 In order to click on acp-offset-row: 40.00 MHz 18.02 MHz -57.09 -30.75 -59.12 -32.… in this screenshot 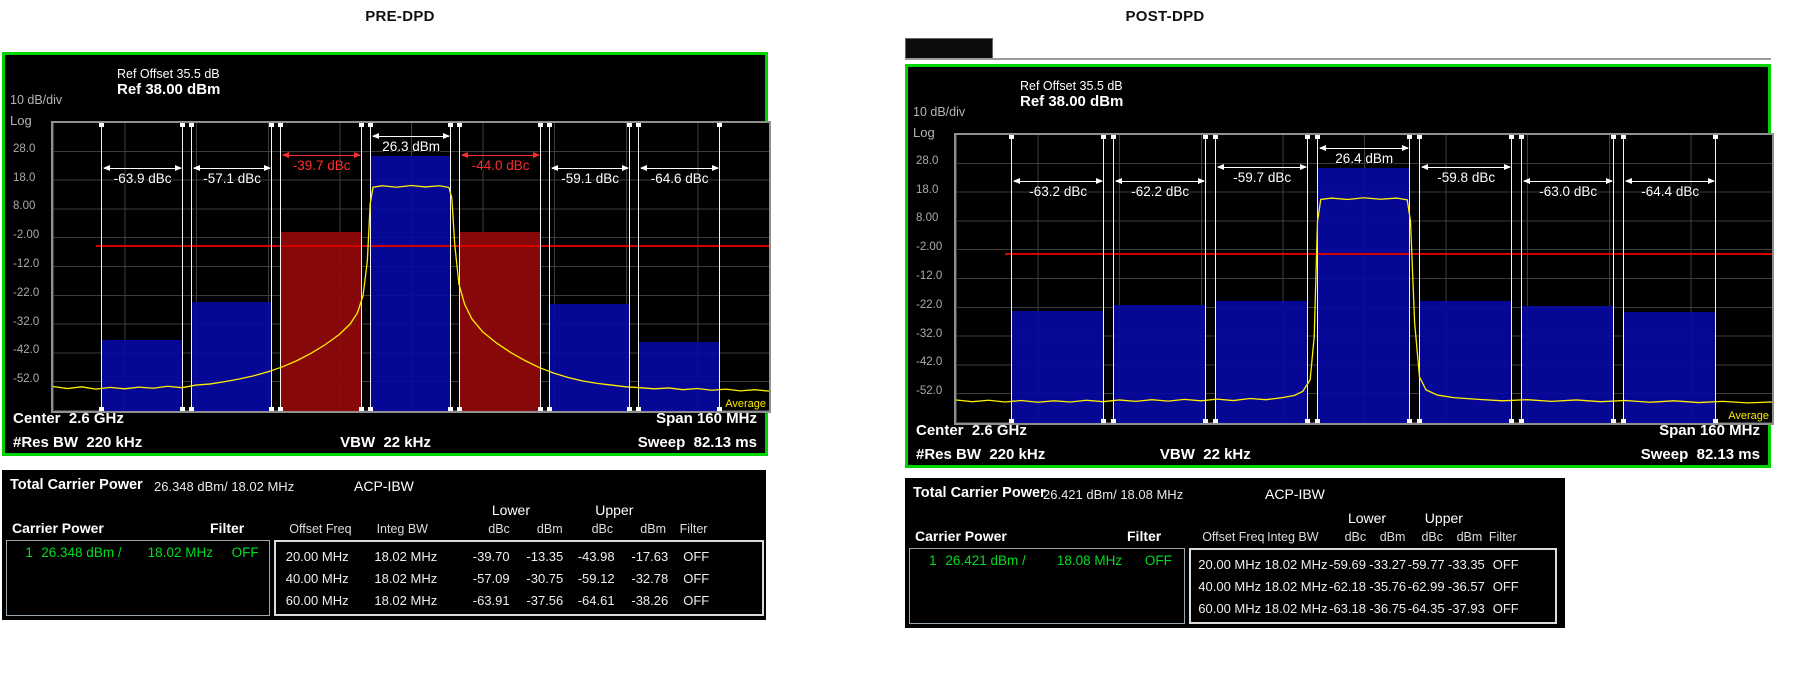, I will do `click(519, 578)`.